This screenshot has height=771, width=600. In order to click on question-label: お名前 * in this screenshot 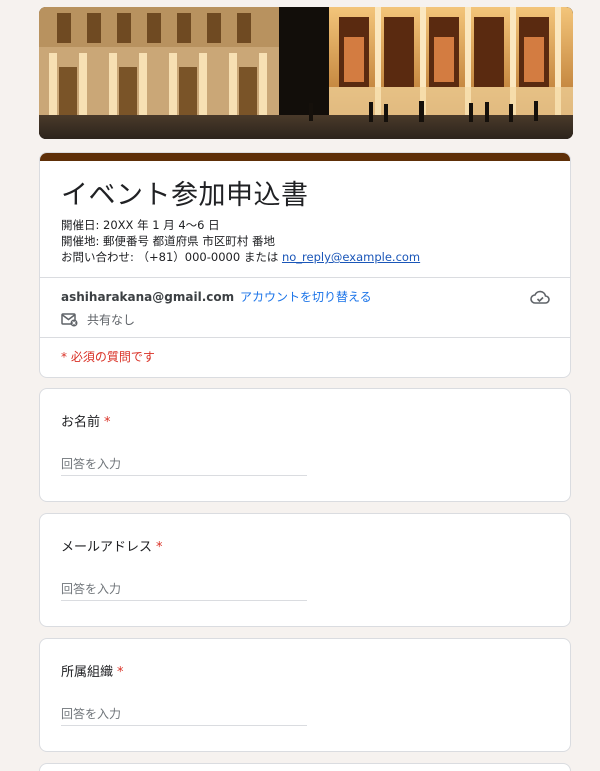, I will do `click(86, 420)`.